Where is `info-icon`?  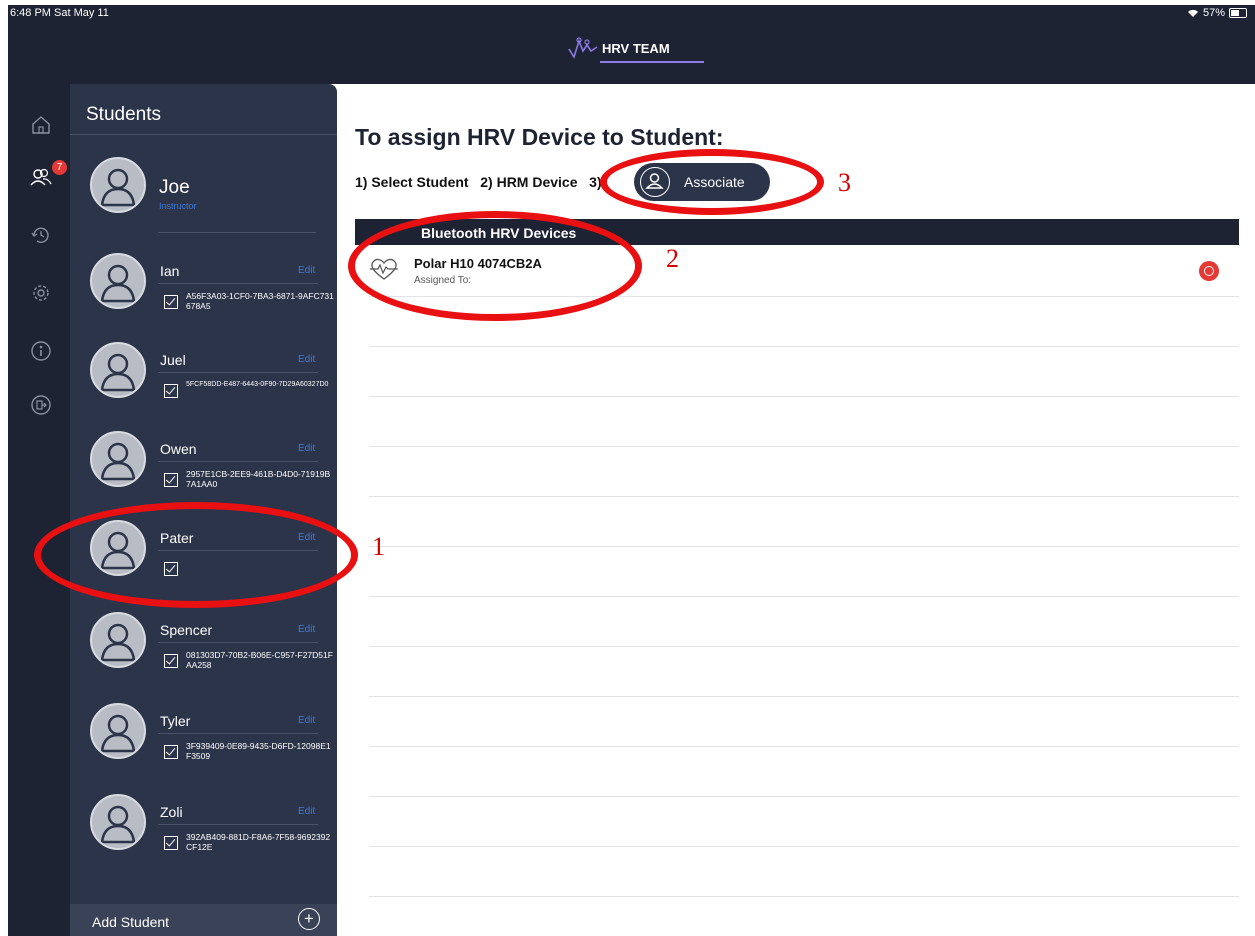
info-icon is located at coordinates (41, 351).